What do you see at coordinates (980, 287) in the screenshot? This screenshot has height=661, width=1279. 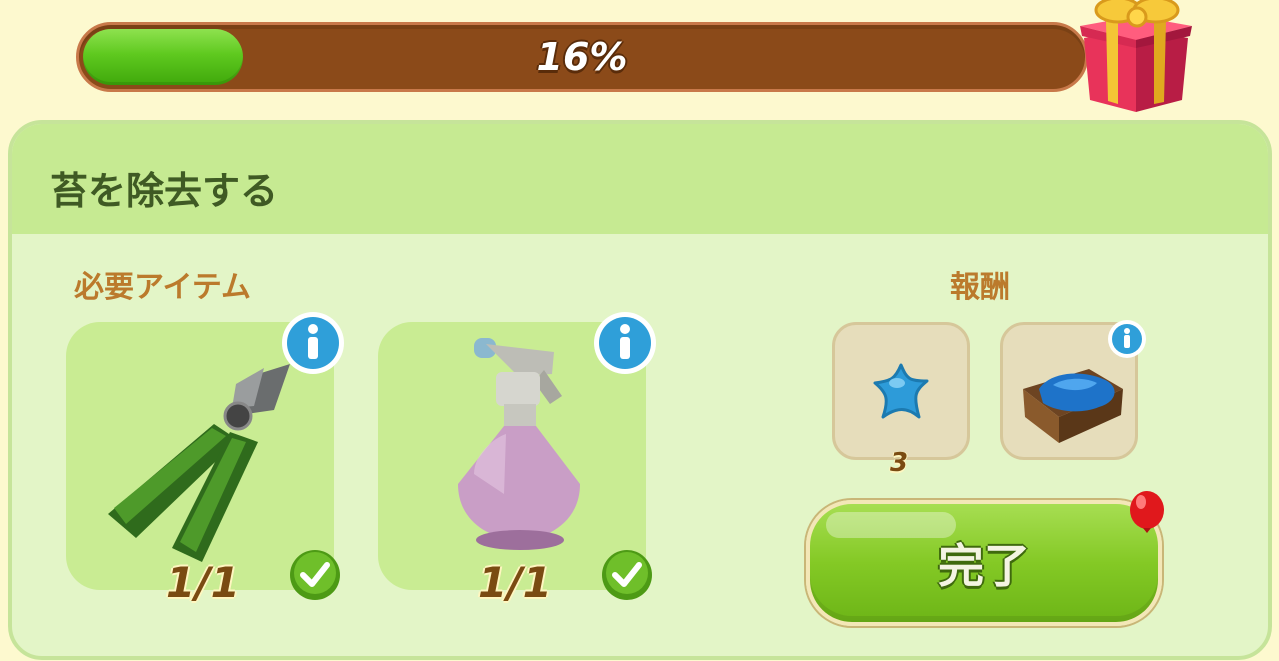 I see `rewards-label: 報酬` at bounding box center [980, 287].